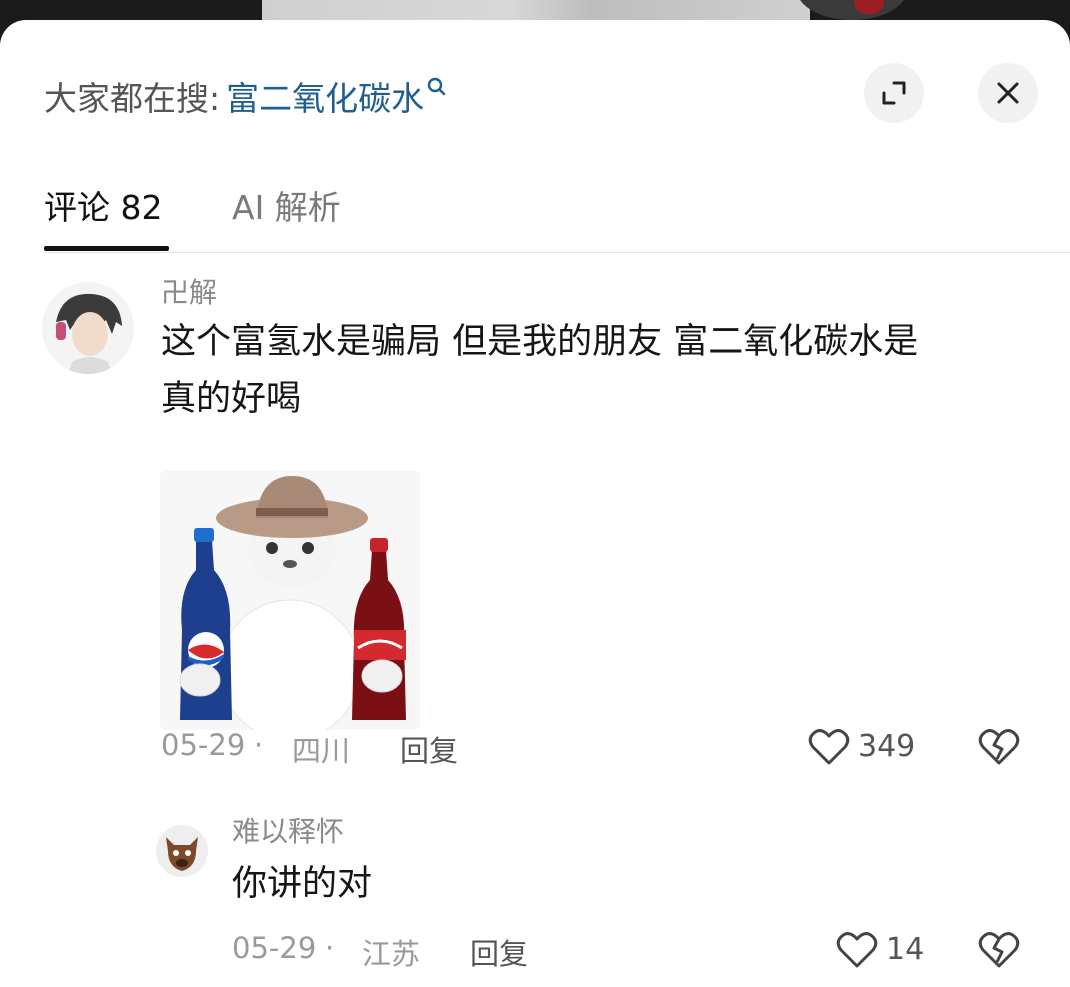  Describe the element at coordinates (274, 948) in the screenshot. I see `reply-date: 05-29` at that location.